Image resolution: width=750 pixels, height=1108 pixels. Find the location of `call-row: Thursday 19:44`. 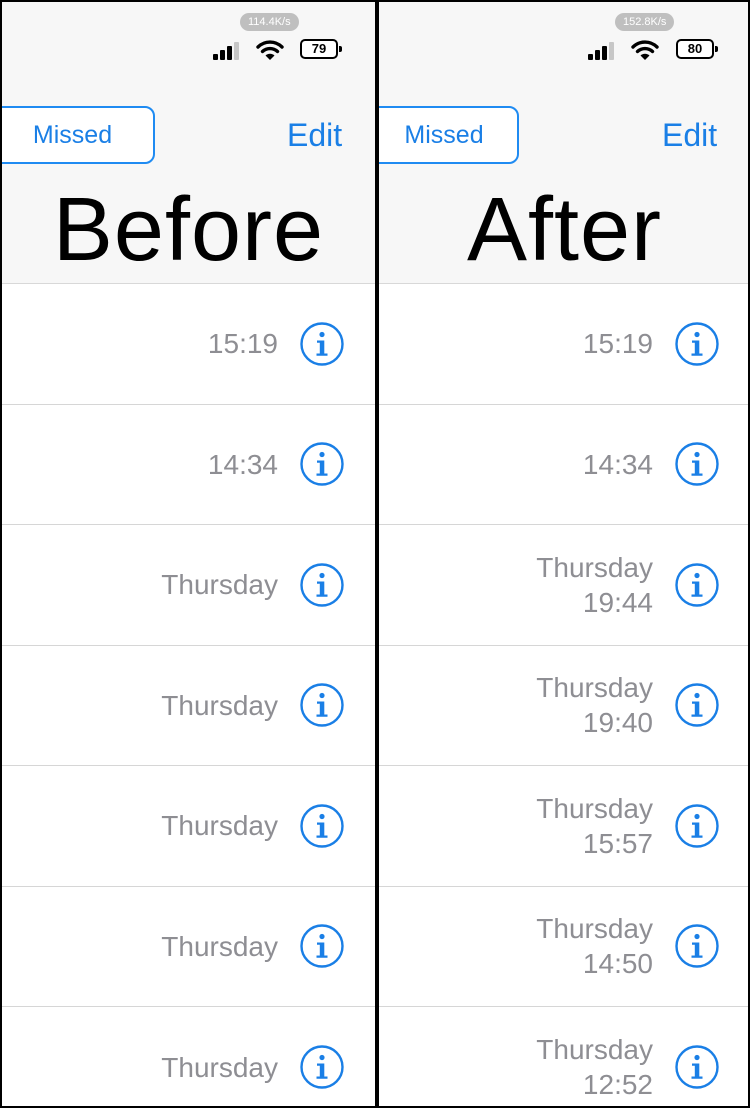

call-row: Thursday 19:44 is located at coordinates (563, 585).